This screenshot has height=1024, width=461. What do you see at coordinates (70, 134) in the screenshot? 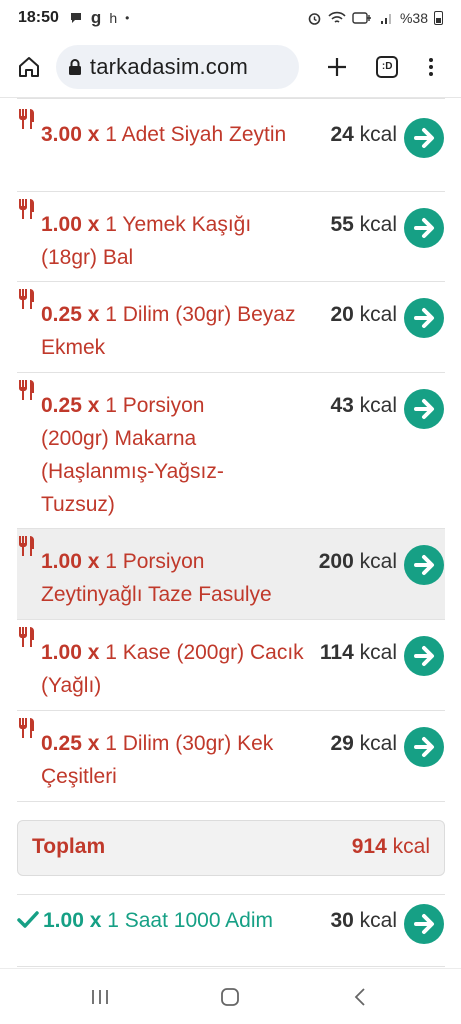
I see `food-quantity: 3.00 x` at bounding box center [70, 134].